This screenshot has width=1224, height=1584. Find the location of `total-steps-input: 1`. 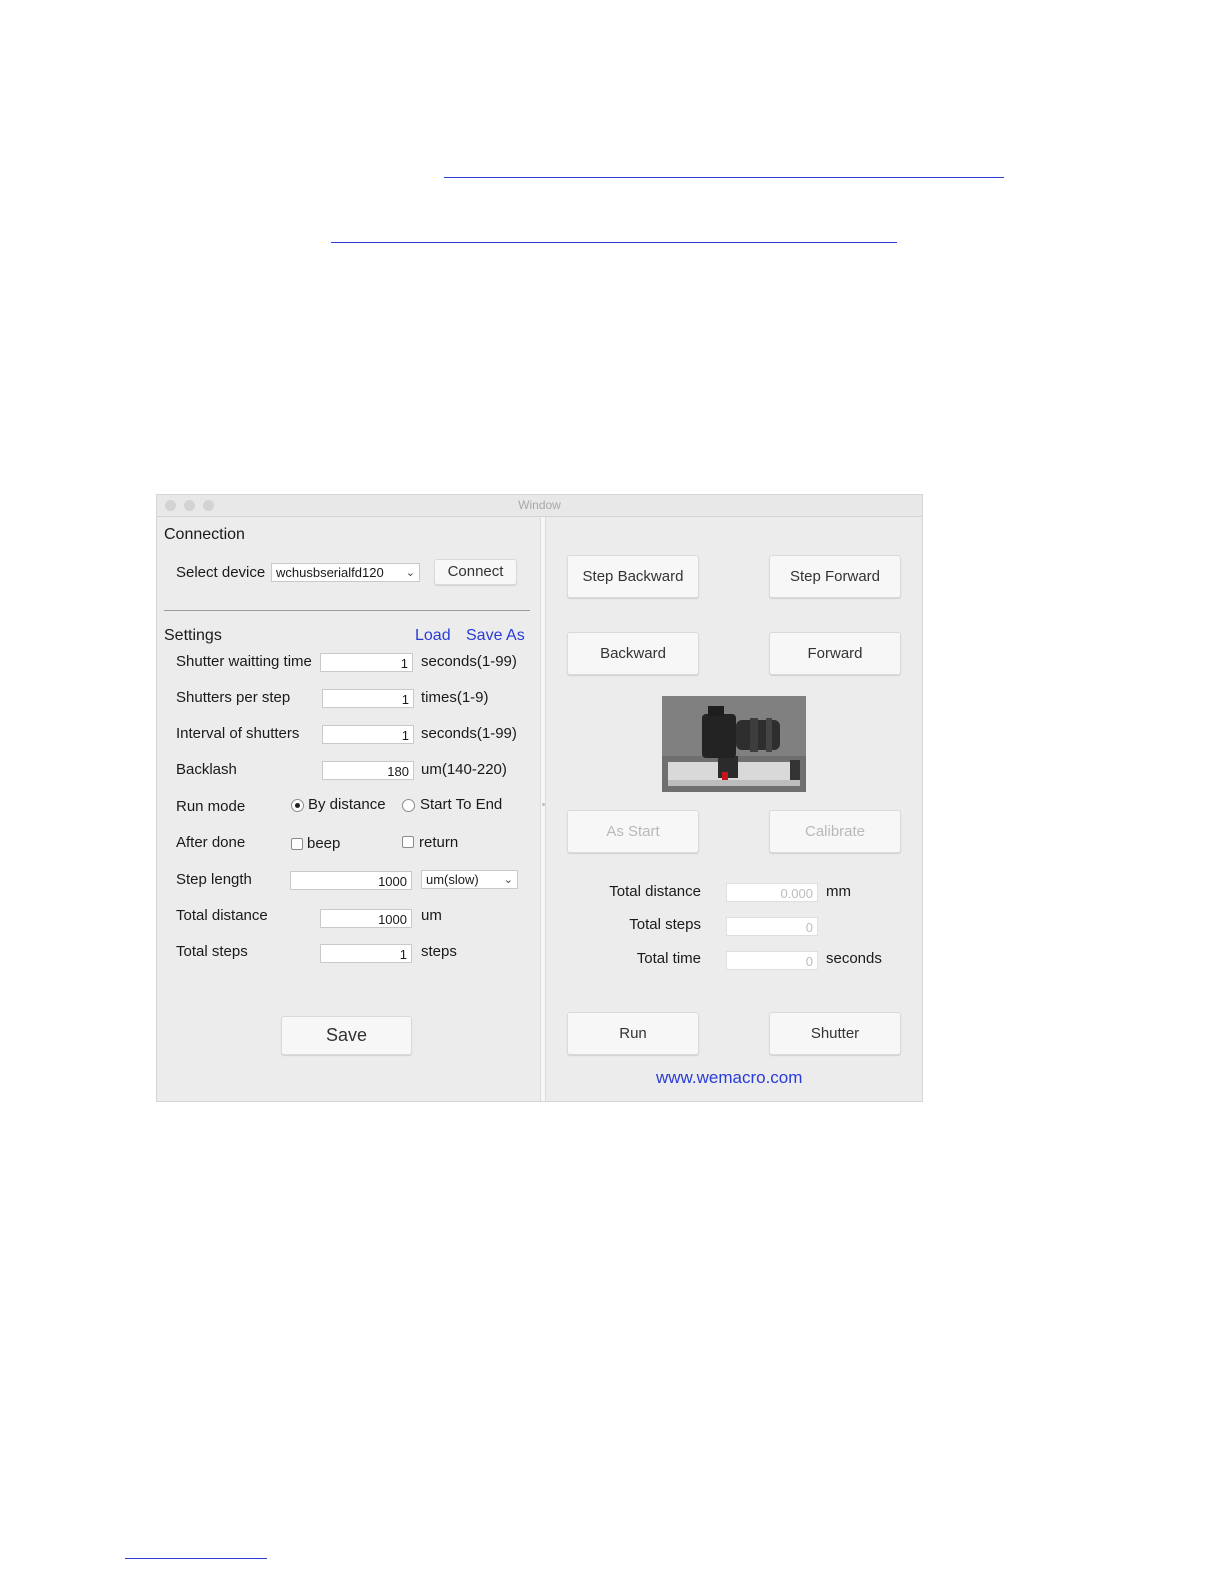

total-steps-input: 1 is located at coordinates (366, 953).